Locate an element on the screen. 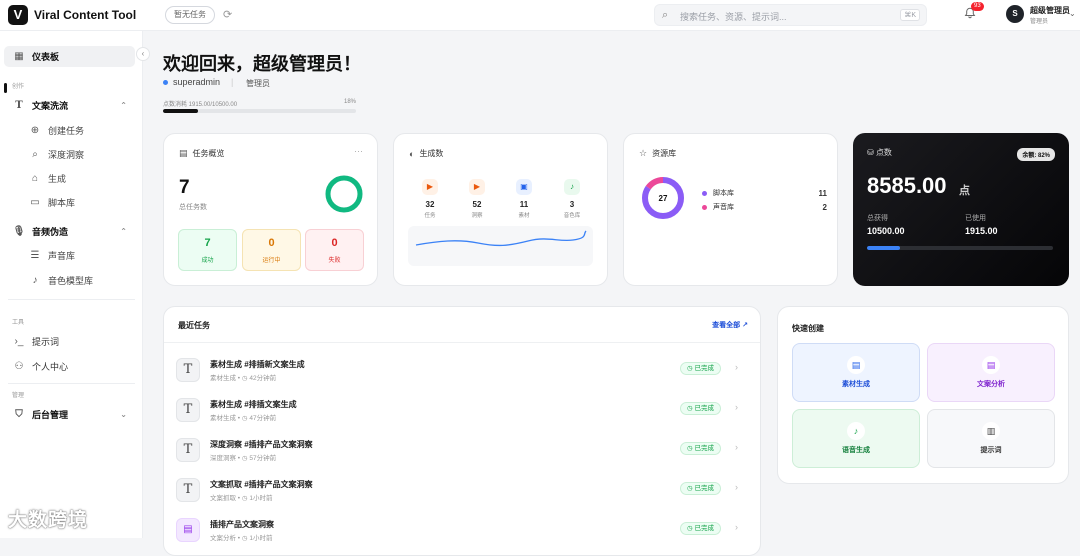  sidebar-item-voice-library: ☰ 声音库 is located at coordinates (77, 255).